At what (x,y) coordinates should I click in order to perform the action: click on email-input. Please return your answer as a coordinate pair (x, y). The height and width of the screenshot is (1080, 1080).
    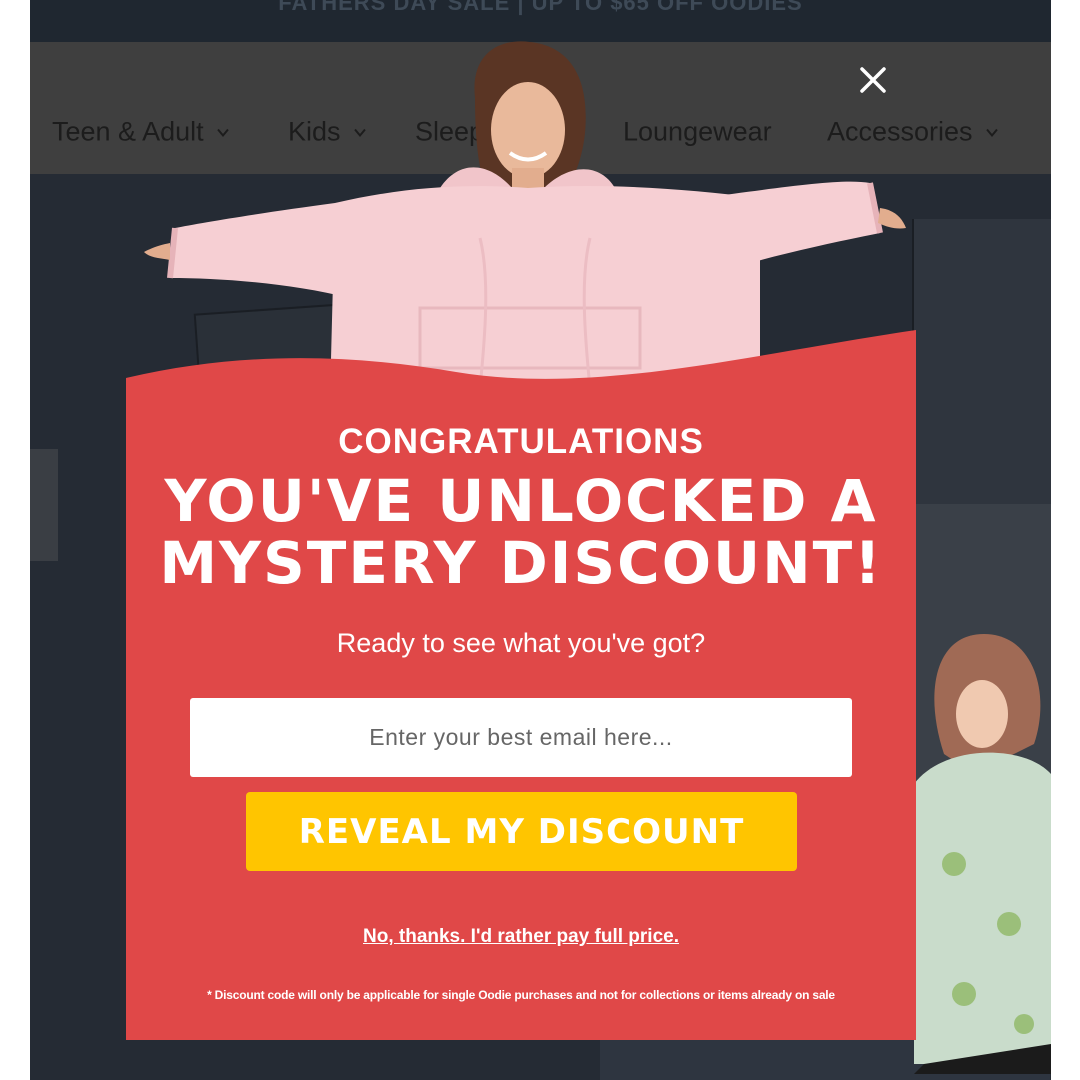
    Looking at the image, I should click on (521, 737).